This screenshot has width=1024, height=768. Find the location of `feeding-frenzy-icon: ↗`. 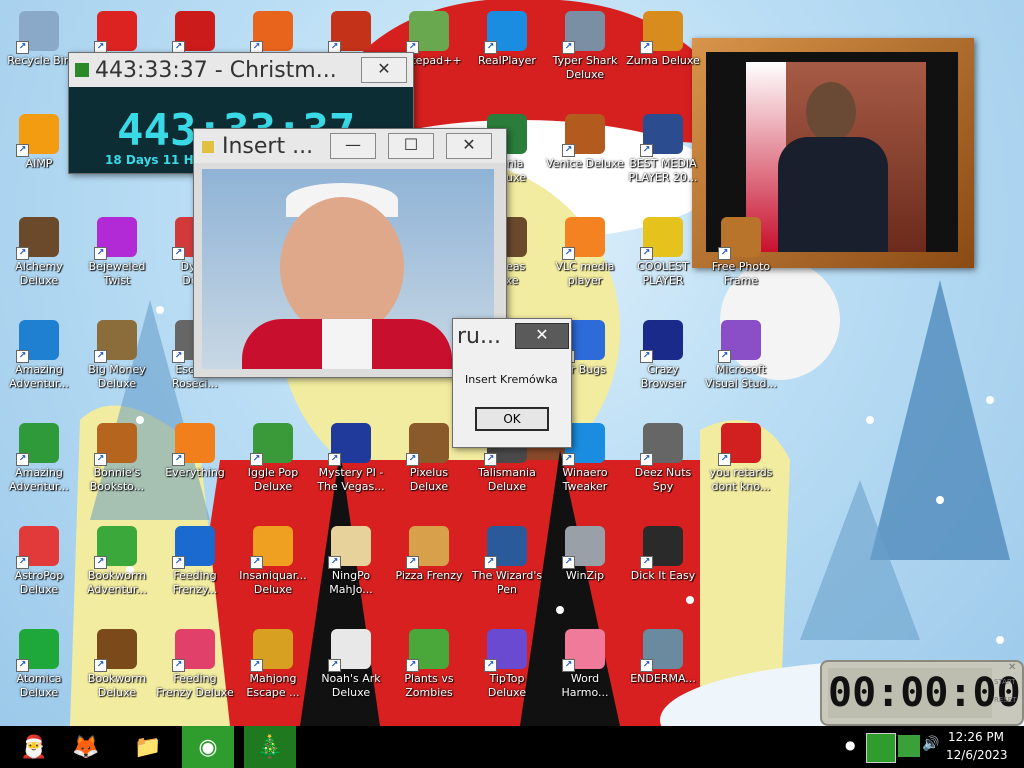

feeding-frenzy-icon: ↗ is located at coordinates (193, 547).